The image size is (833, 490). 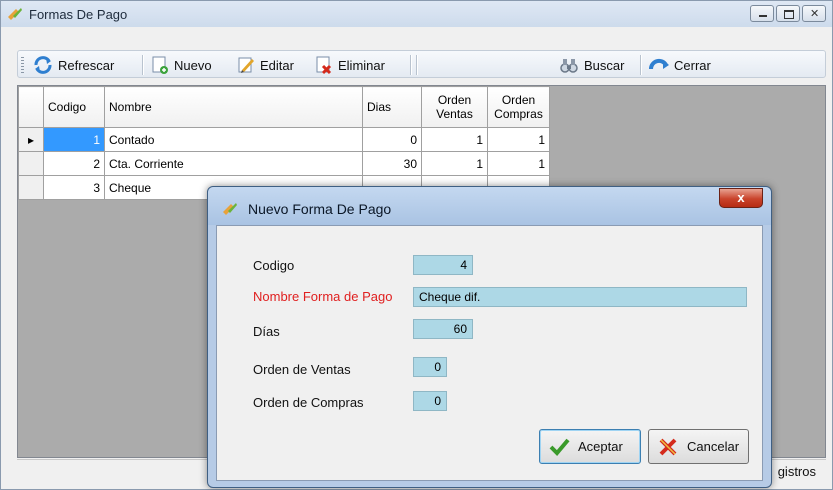 I want to click on cell-codigo: 2, so click(x=74, y=163).